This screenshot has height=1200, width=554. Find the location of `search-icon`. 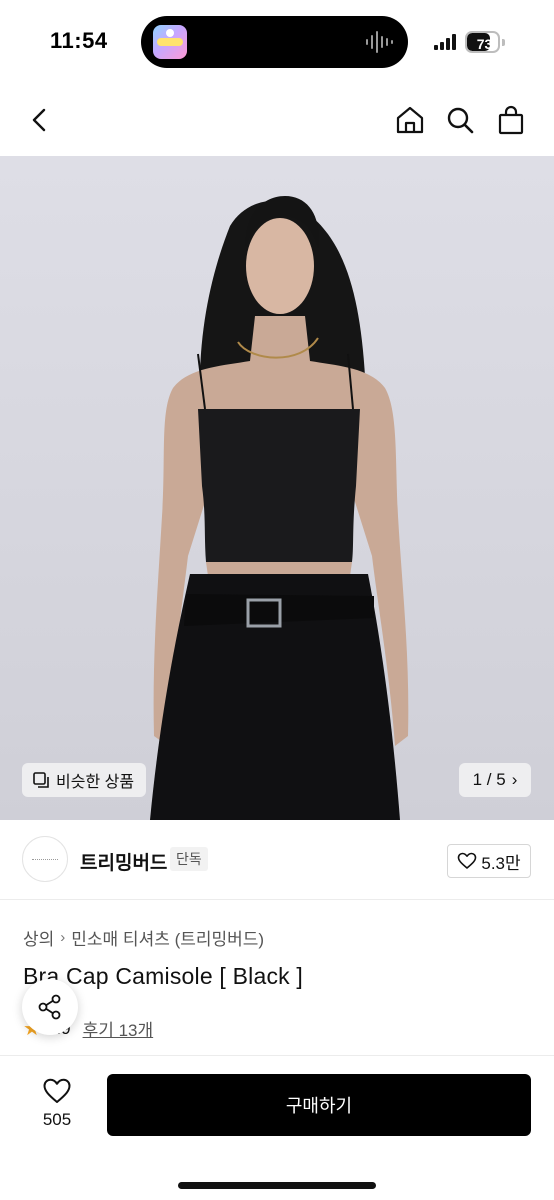

search-icon is located at coordinates (460, 120).